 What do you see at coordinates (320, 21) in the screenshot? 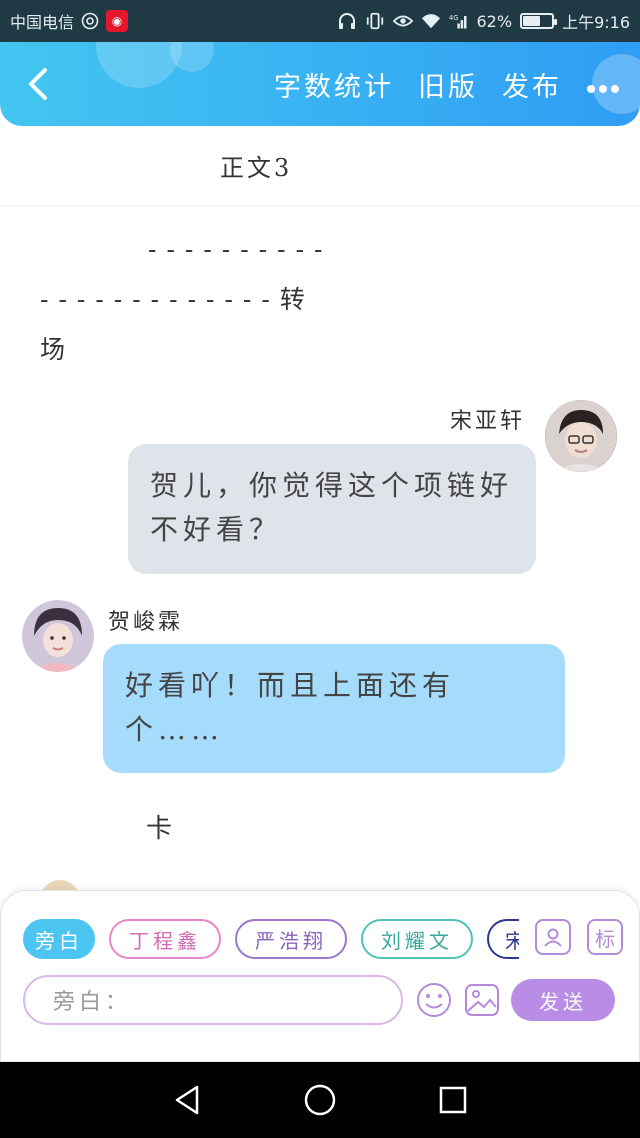
I see `status-bar: 中国电信 ◉ 4G 62% 上午9:16` at bounding box center [320, 21].